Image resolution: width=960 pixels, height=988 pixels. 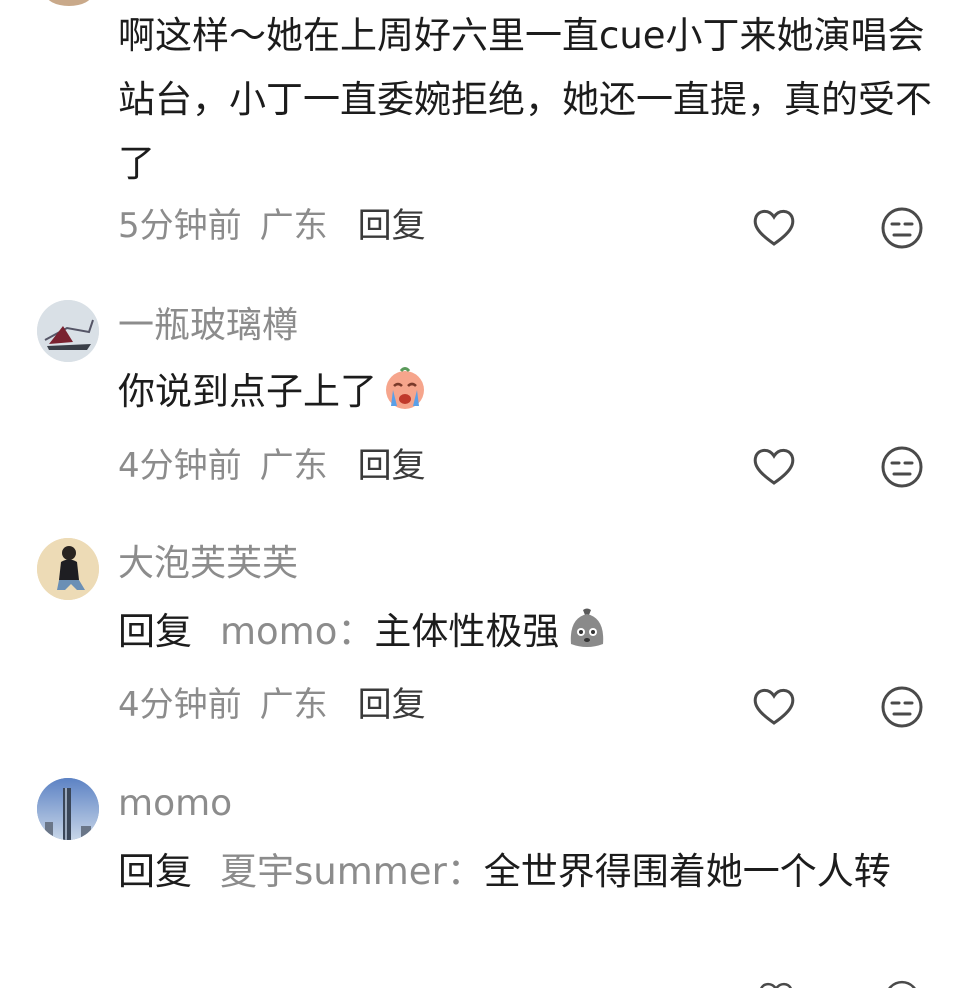 I want to click on grey-sack-emoji, so click(x=587, y=638).